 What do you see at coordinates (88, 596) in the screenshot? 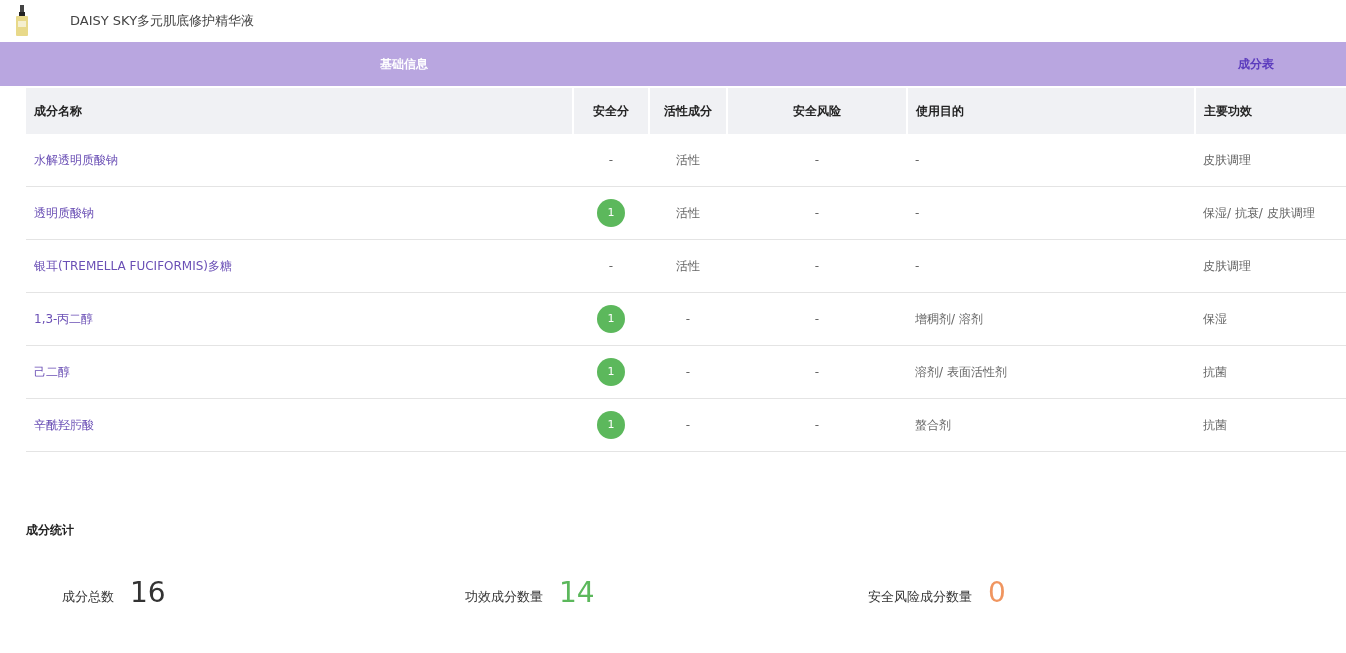
I see `stat-label: 成分总数` at bounding box center [88, 596].